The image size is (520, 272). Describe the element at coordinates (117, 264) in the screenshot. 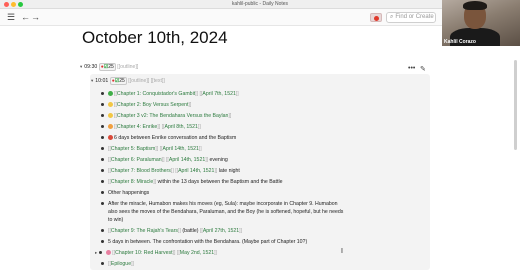

I see `list-item: [[Epilogue]]` at that location.